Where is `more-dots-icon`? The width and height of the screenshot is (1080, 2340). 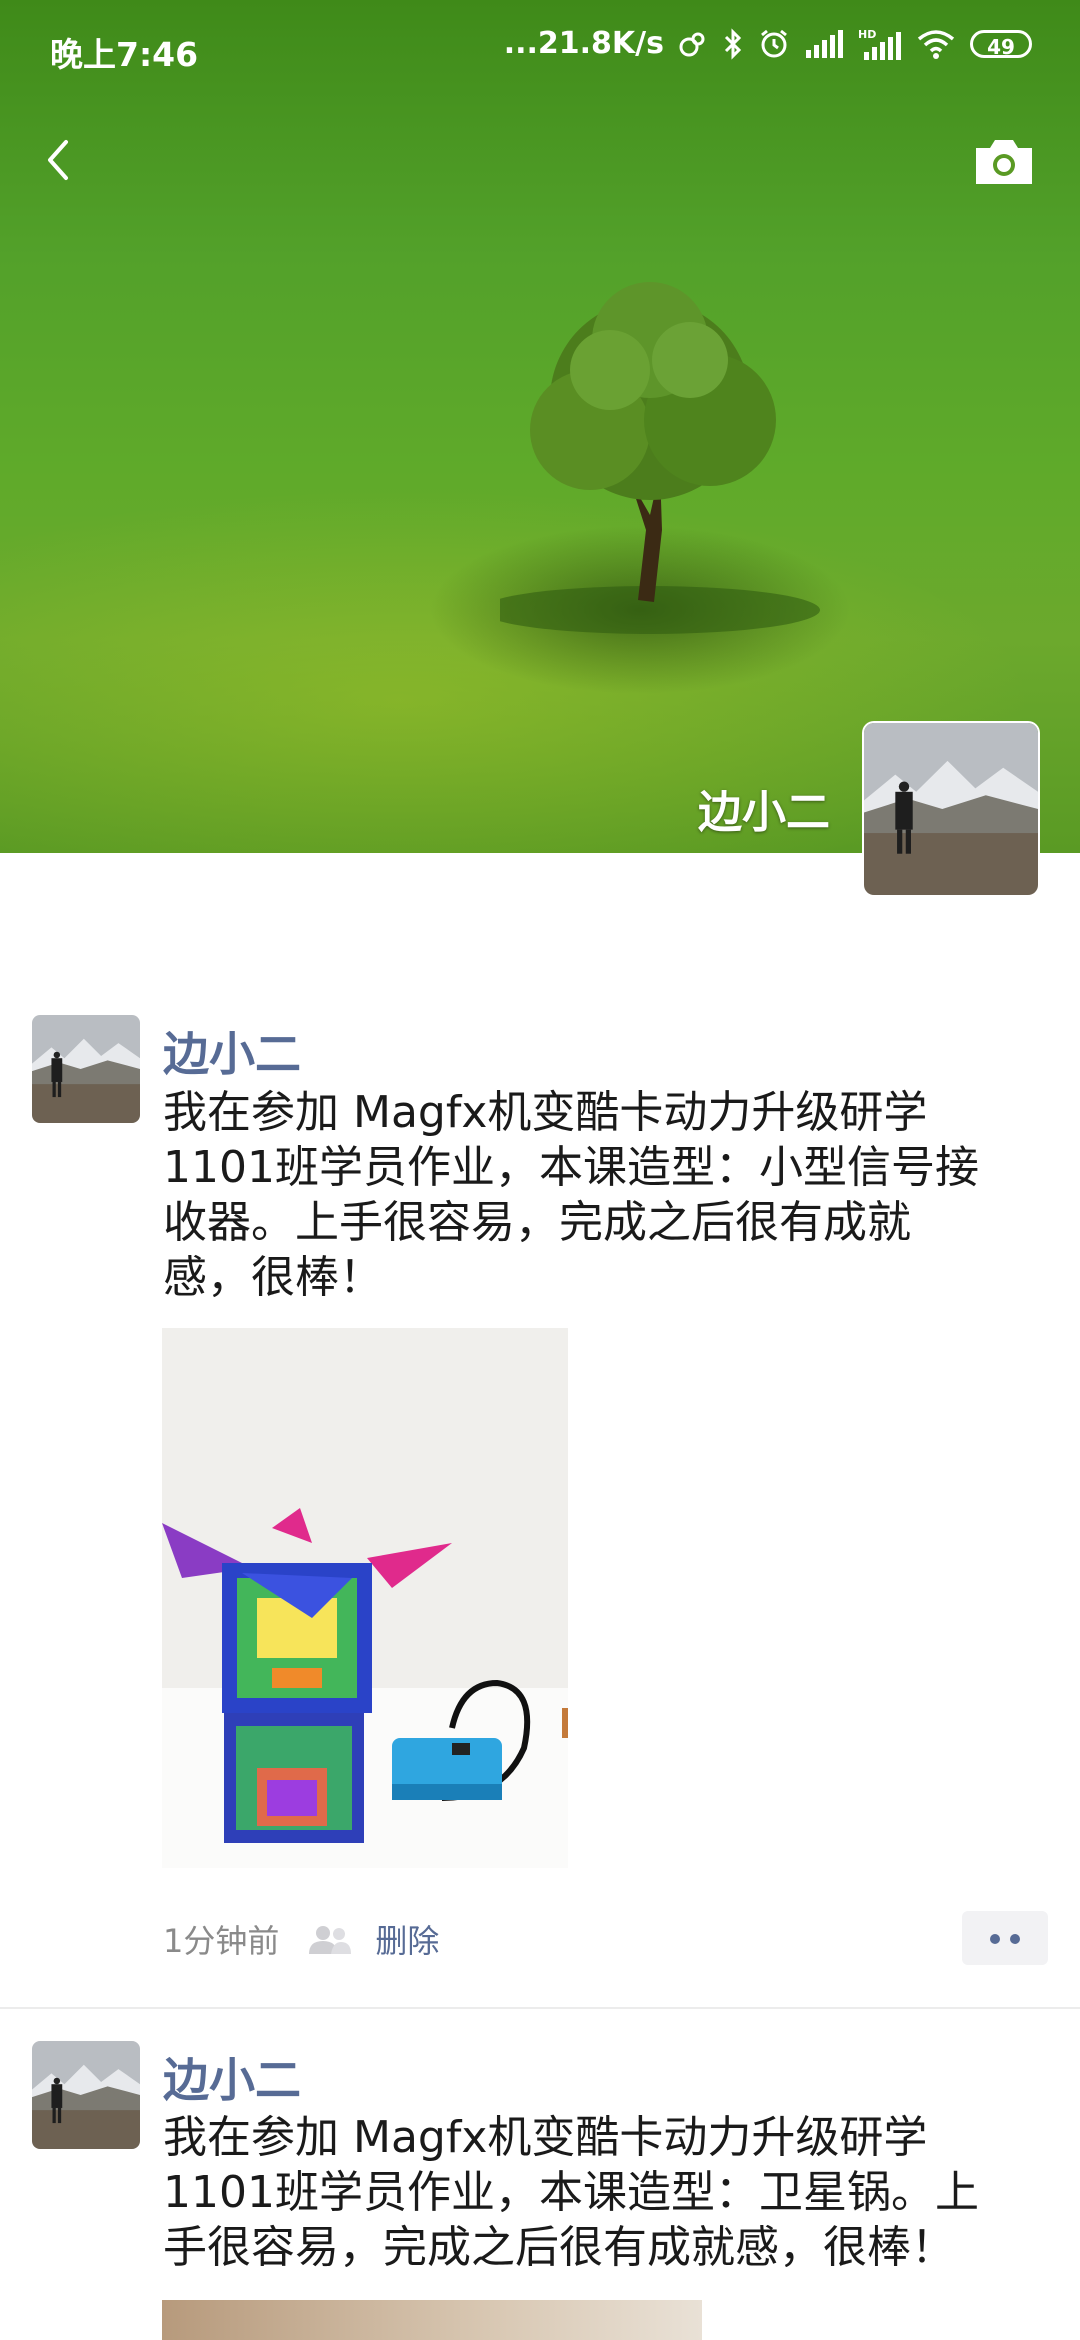 more-dots-icon is located at coordinates (1005, 1938).